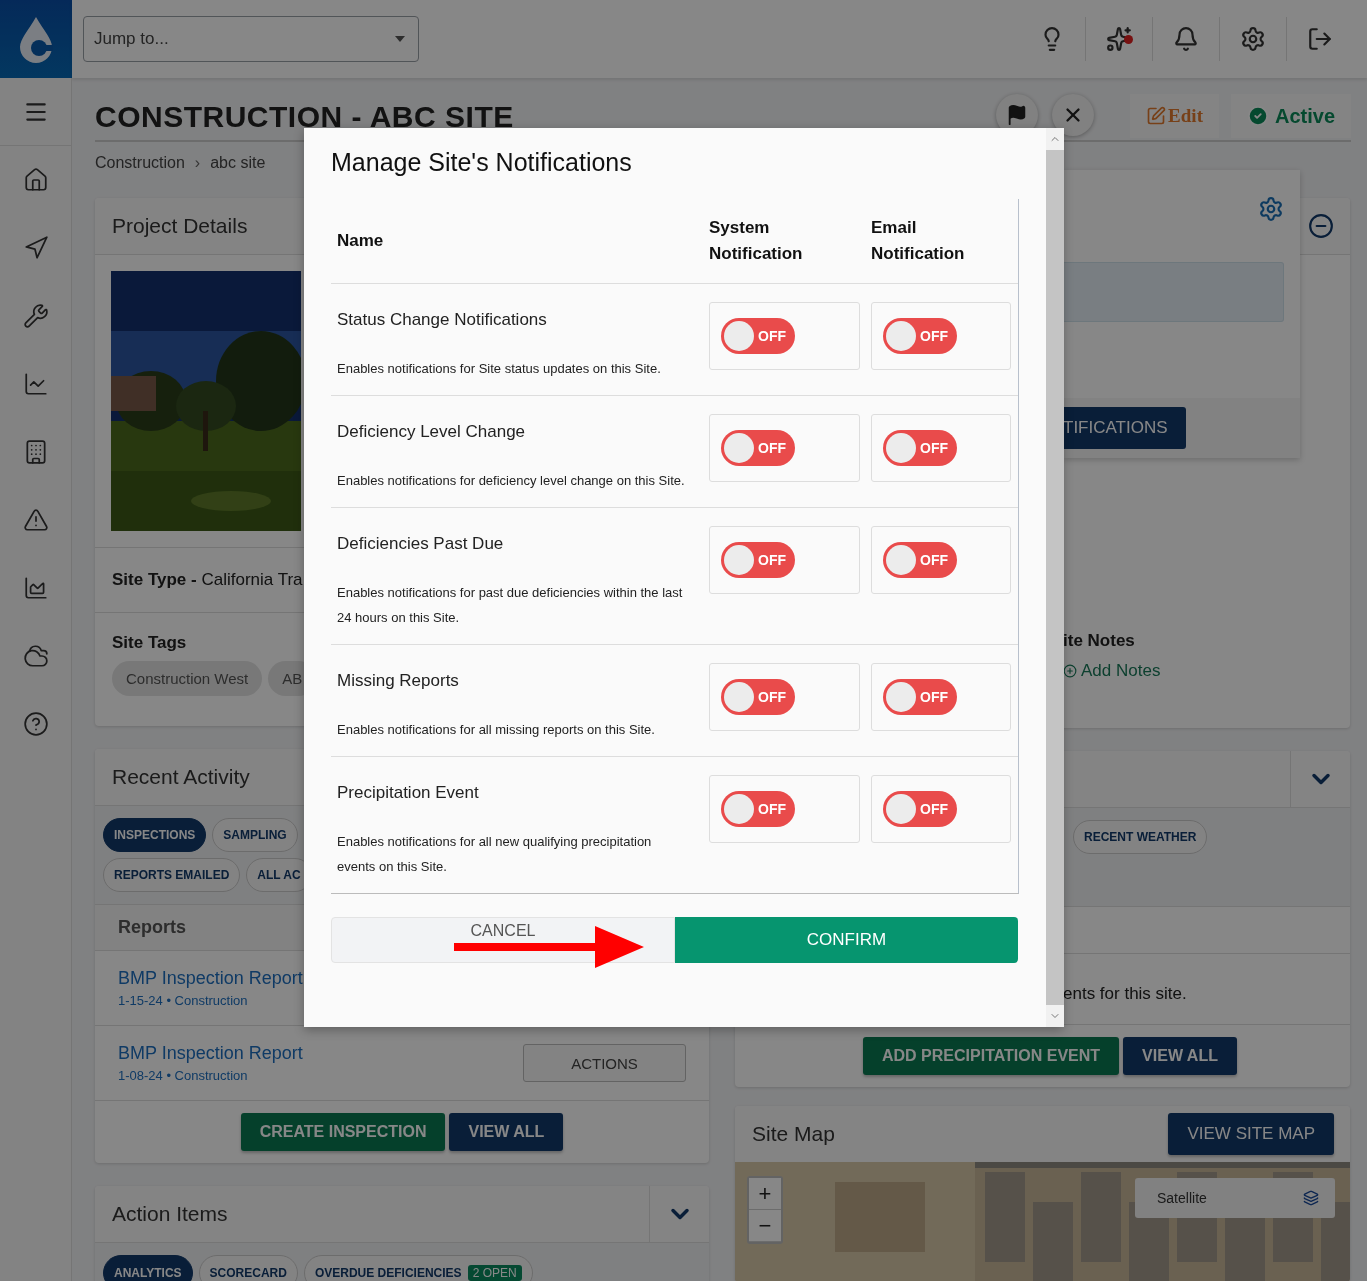 The height and width of the screenshot is (1281, 1367). I want to click on settings-icon, so click(1271, 209).